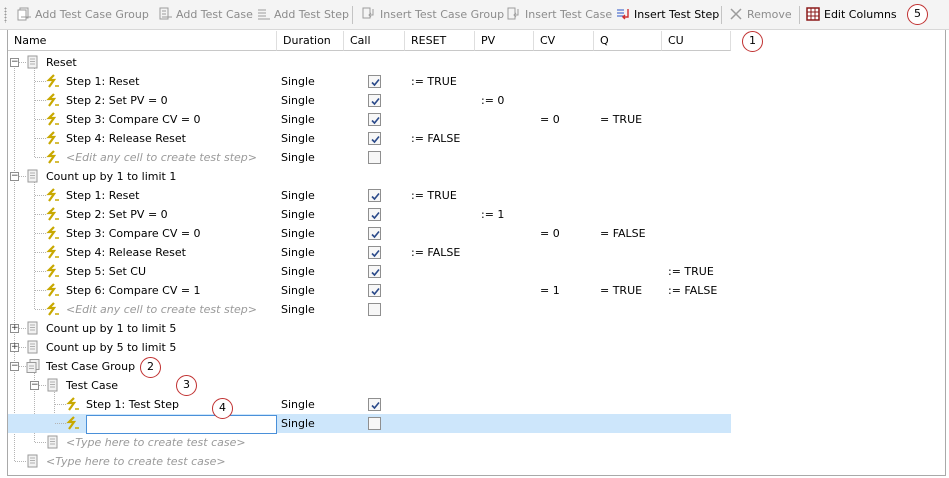 This screenshot has width=949, height=478. Describe the element at coordinates (550, 290) in the screenshot. I see `cv-cell: = 1` at that location.